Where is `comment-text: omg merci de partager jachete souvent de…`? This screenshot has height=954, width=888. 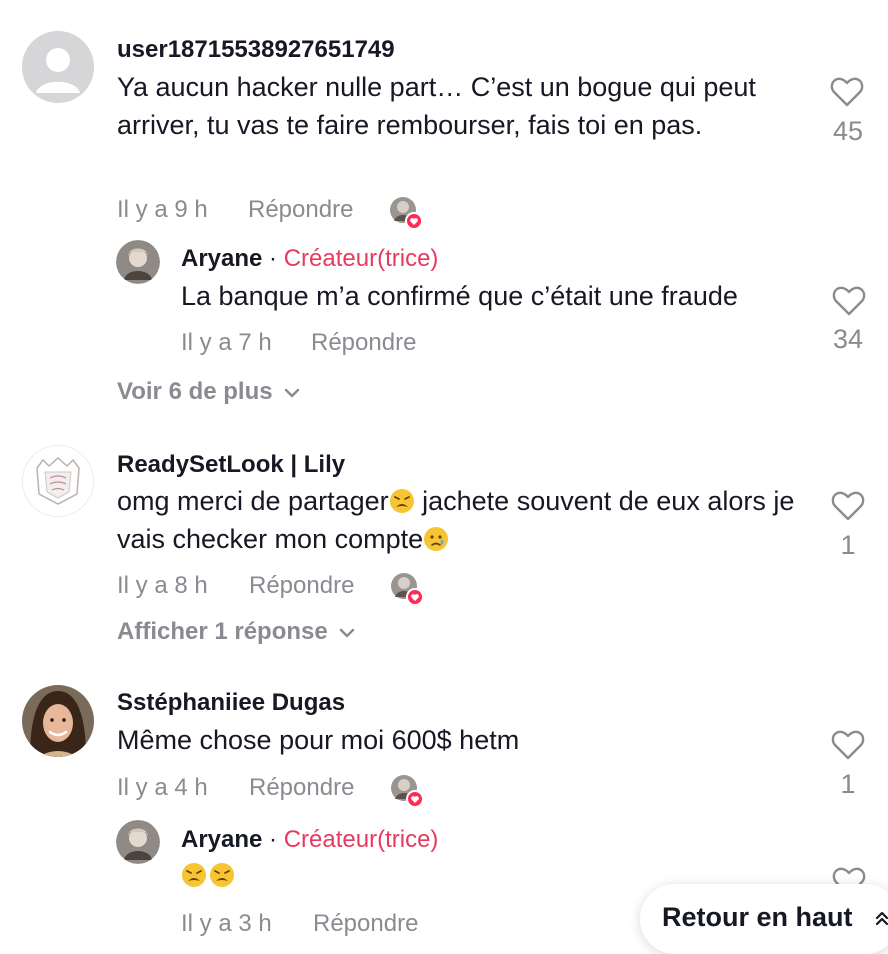
comment-text: omg merci de partager jachete souvent de… is located at coordinates (457, 520).